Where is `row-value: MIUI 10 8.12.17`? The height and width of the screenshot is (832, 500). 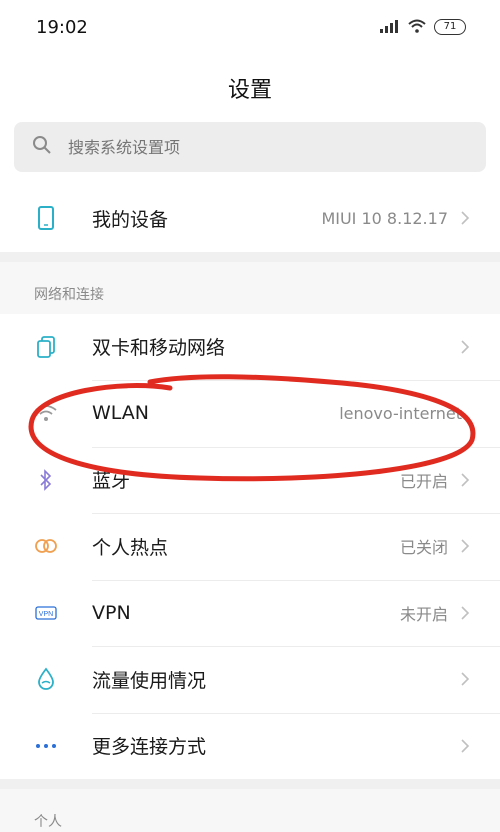 row-value: MIUI 10 8.12.17 is located at coordinates (384, 218).